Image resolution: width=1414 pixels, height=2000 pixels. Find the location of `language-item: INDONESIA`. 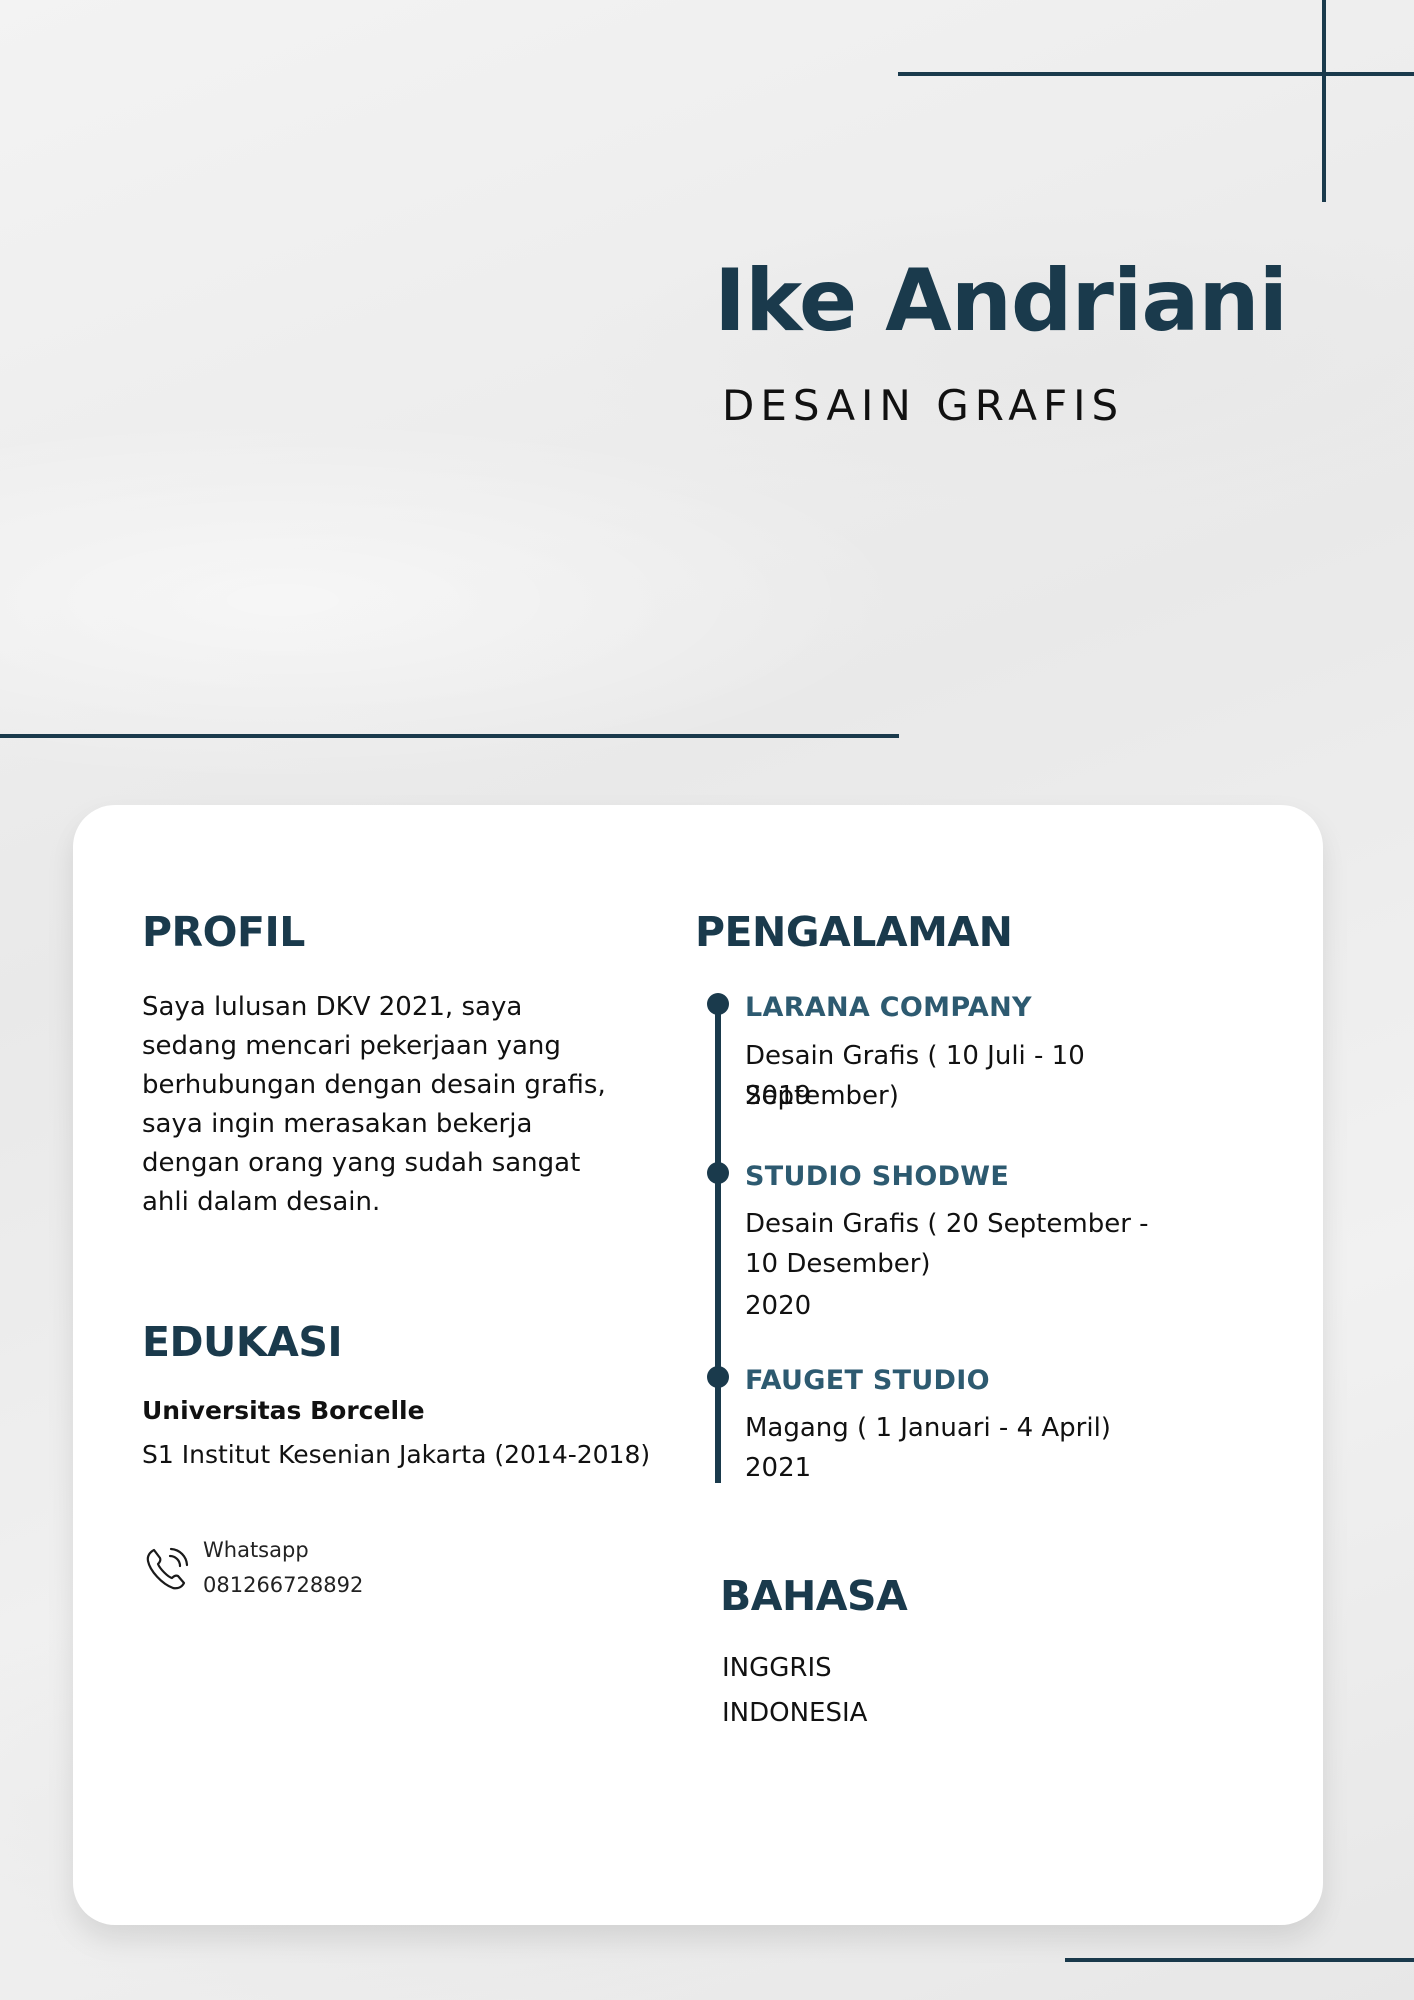

language-item: INDONESIA is located at coordinates (795, 1713).